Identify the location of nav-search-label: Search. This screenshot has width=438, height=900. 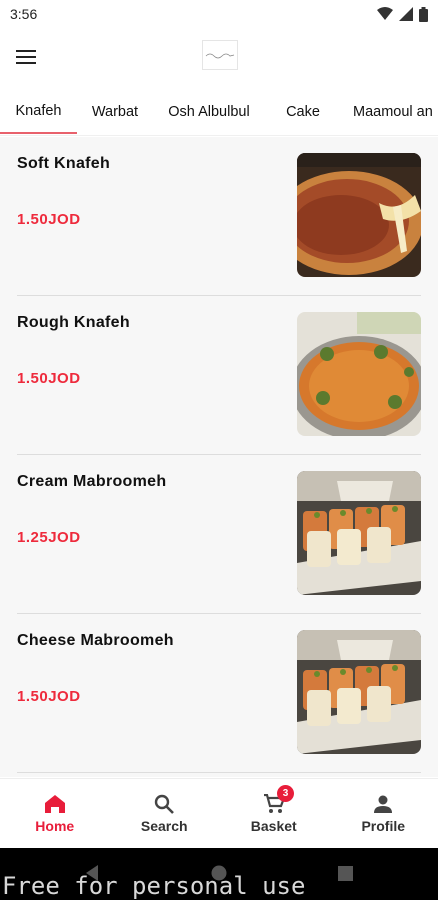
(164, 825).